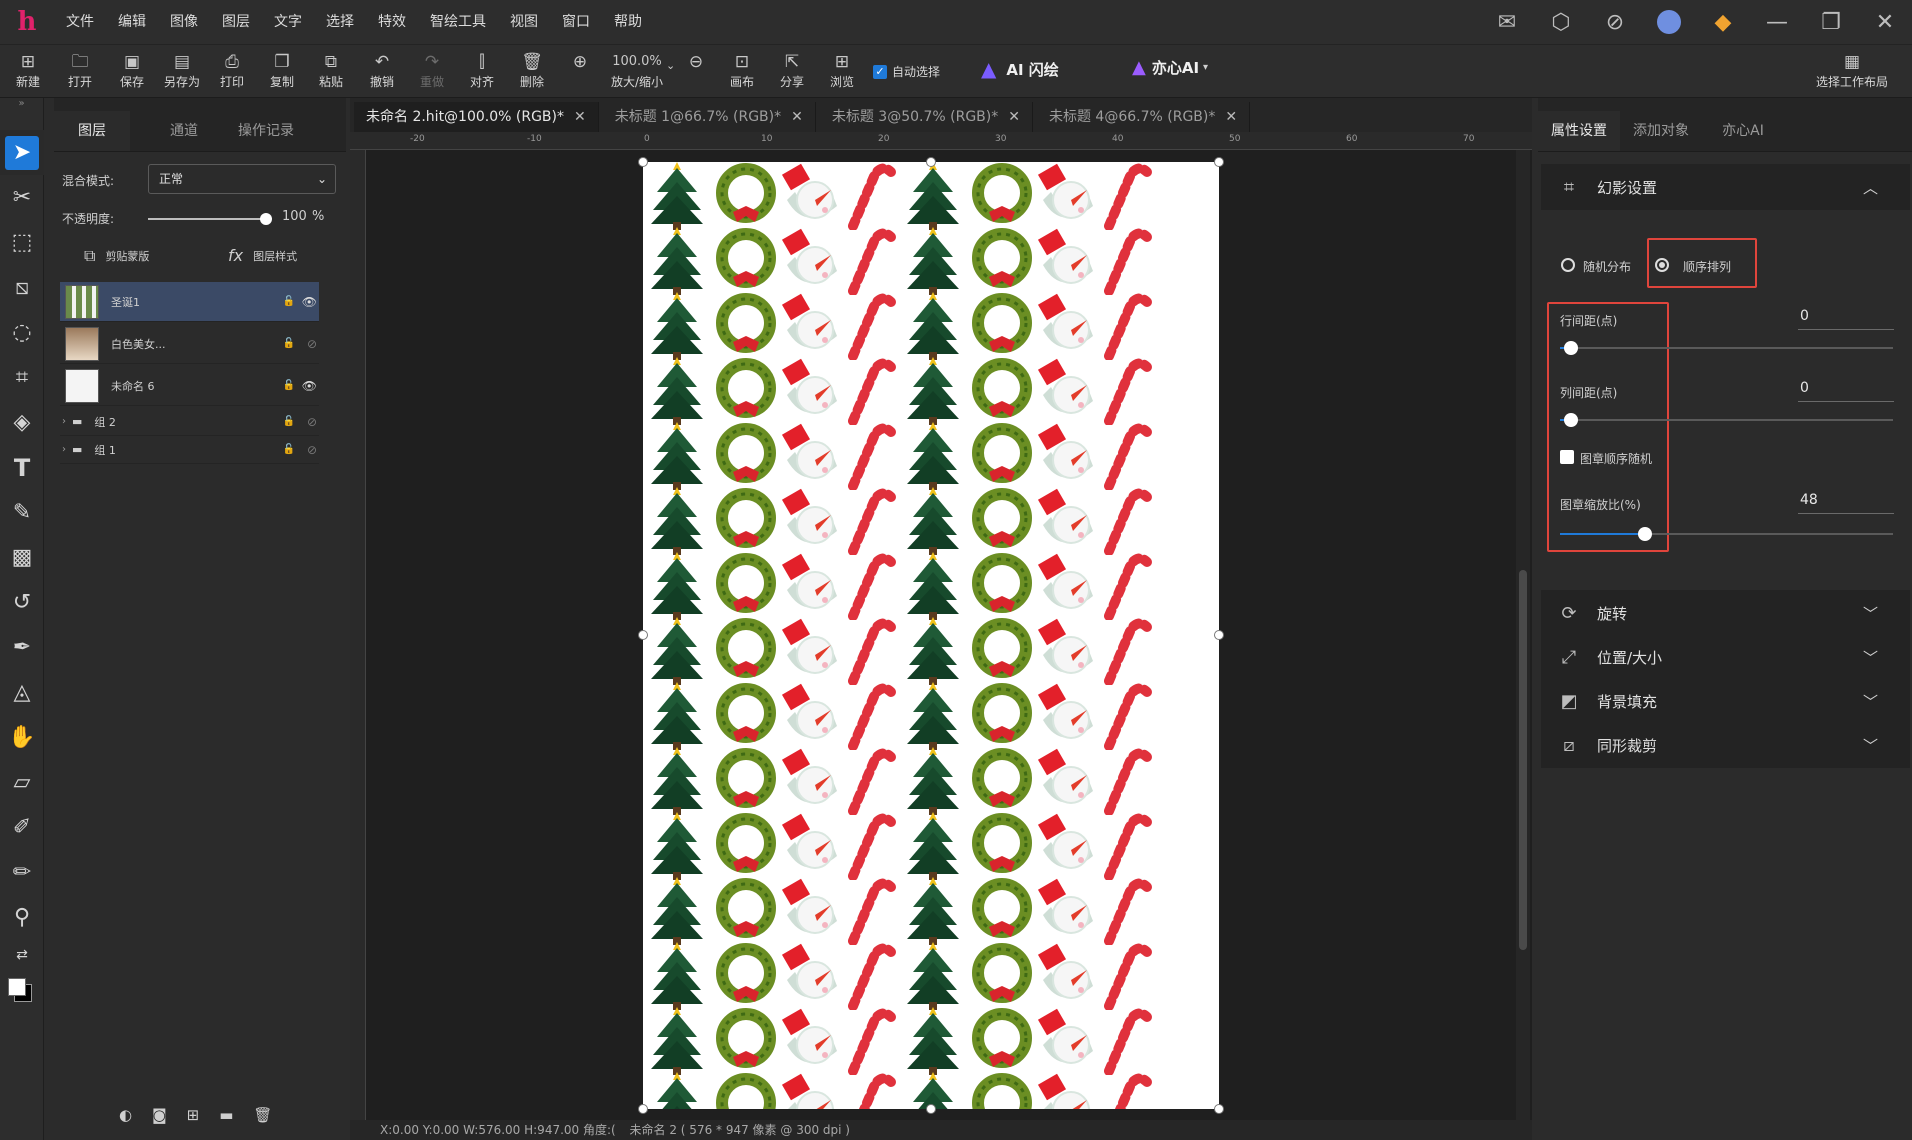 This screenshot has height=1140, width=1912. Describe the element at coordinates (1777, 22) in the screenshot. I see `minimize-icon: —` at that location.